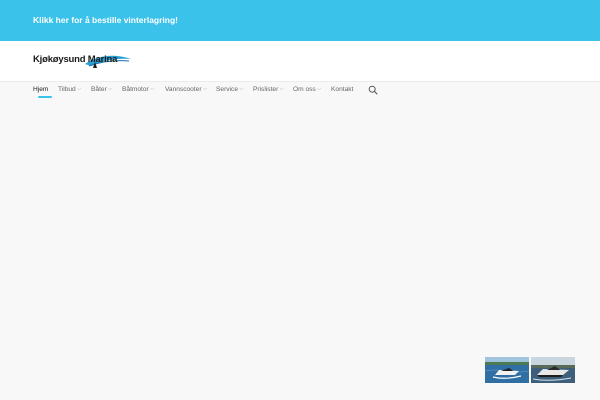 The height and width of the screenshot is (400, 600). I want to click on nav-label: Vannscooter, so click(183, 89).